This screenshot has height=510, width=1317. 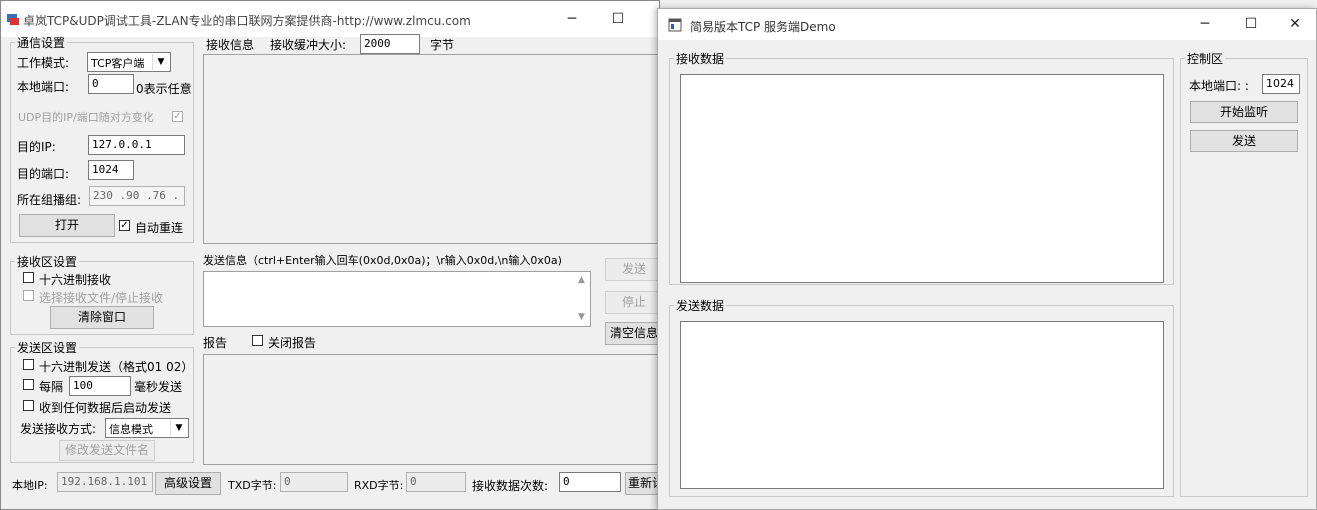 What do you see at coordinates (442, 45) in the screenshot?
I see `recv-buffer-unit: 字节` at bounding box center [442, 45].